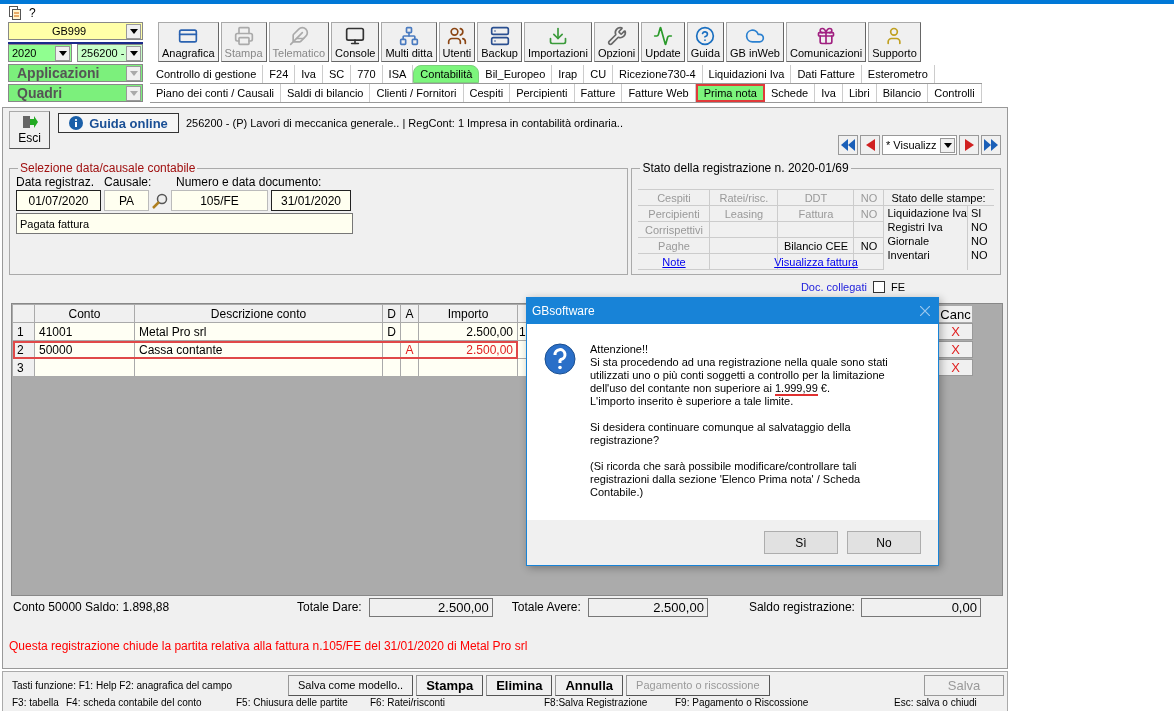 Image resolution: width=1174 pixels, height=711 pixels. Describe the element at coordinates (662, 36) in the screenshot. I see `waveform-icon` at that location.